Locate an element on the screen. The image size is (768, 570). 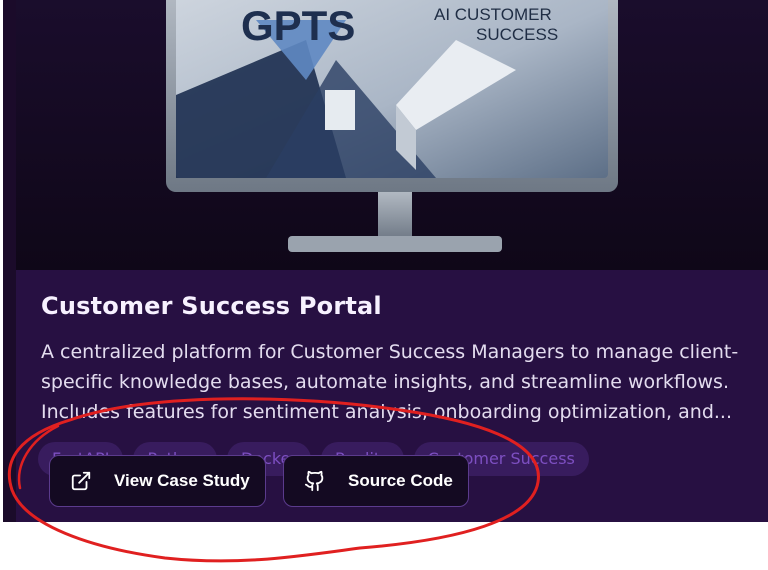
screen-gpts-text: GPTS is located at coordinates (298, 25).